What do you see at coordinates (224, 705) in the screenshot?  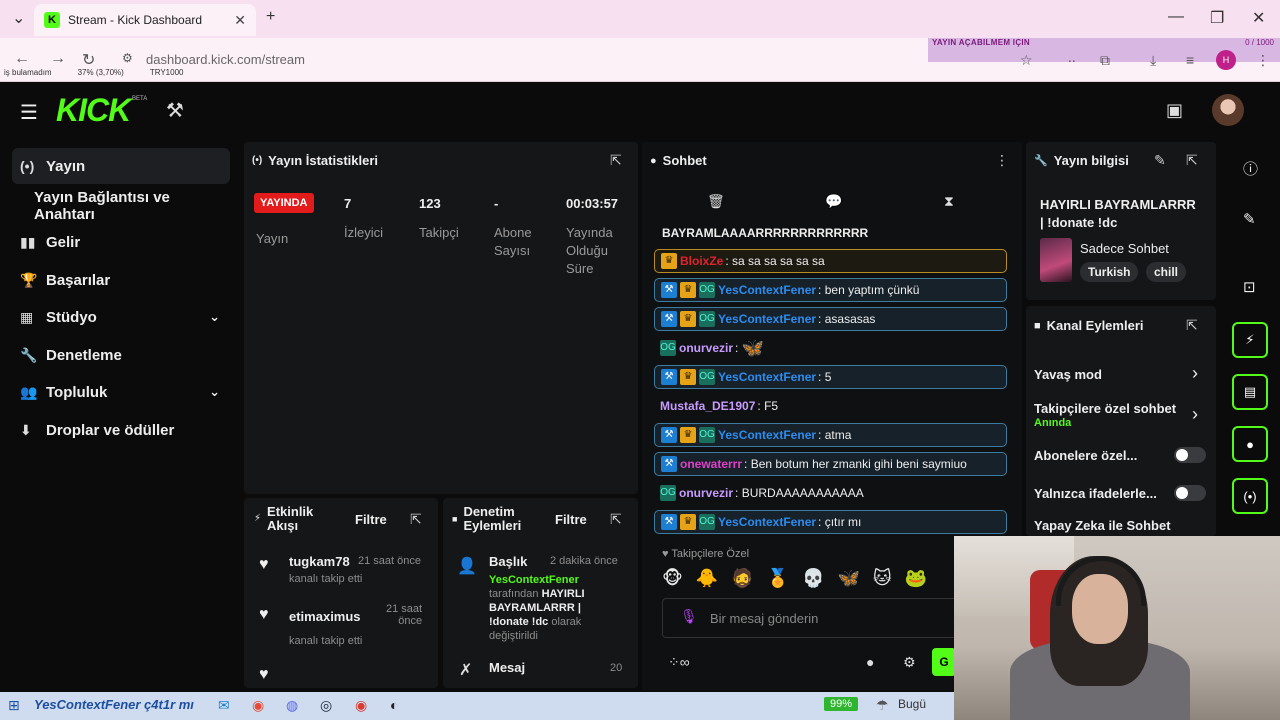 I see `mail-icon: ✉` at bounding box center [224, 705].